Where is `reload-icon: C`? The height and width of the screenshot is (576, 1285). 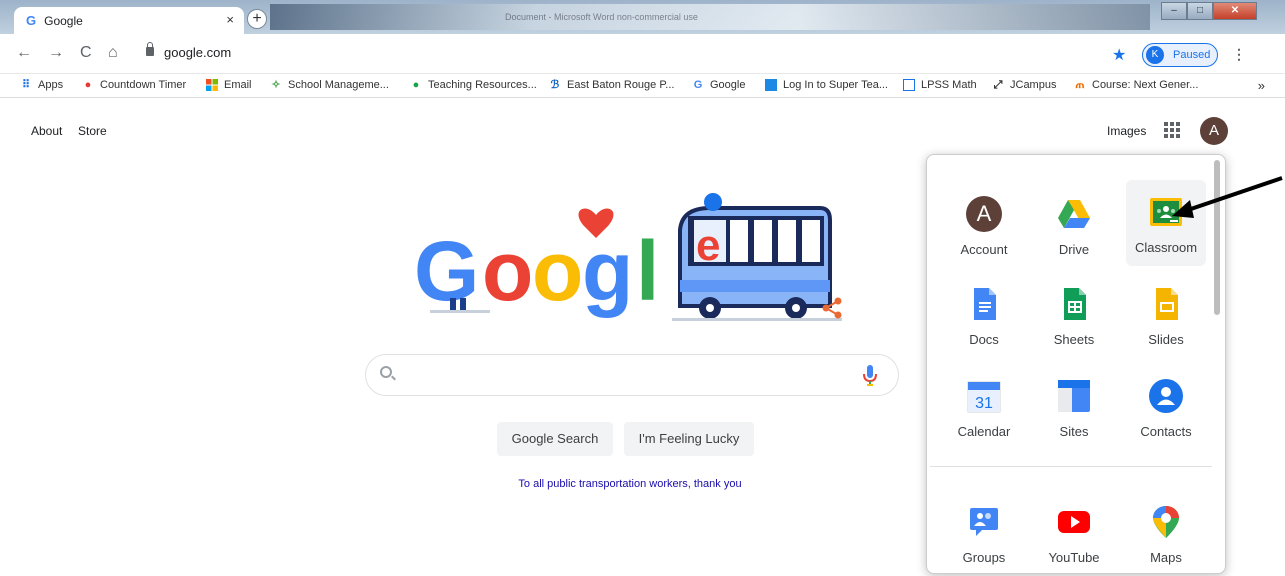
reload-icon: C is located at coordinates (86, 53).